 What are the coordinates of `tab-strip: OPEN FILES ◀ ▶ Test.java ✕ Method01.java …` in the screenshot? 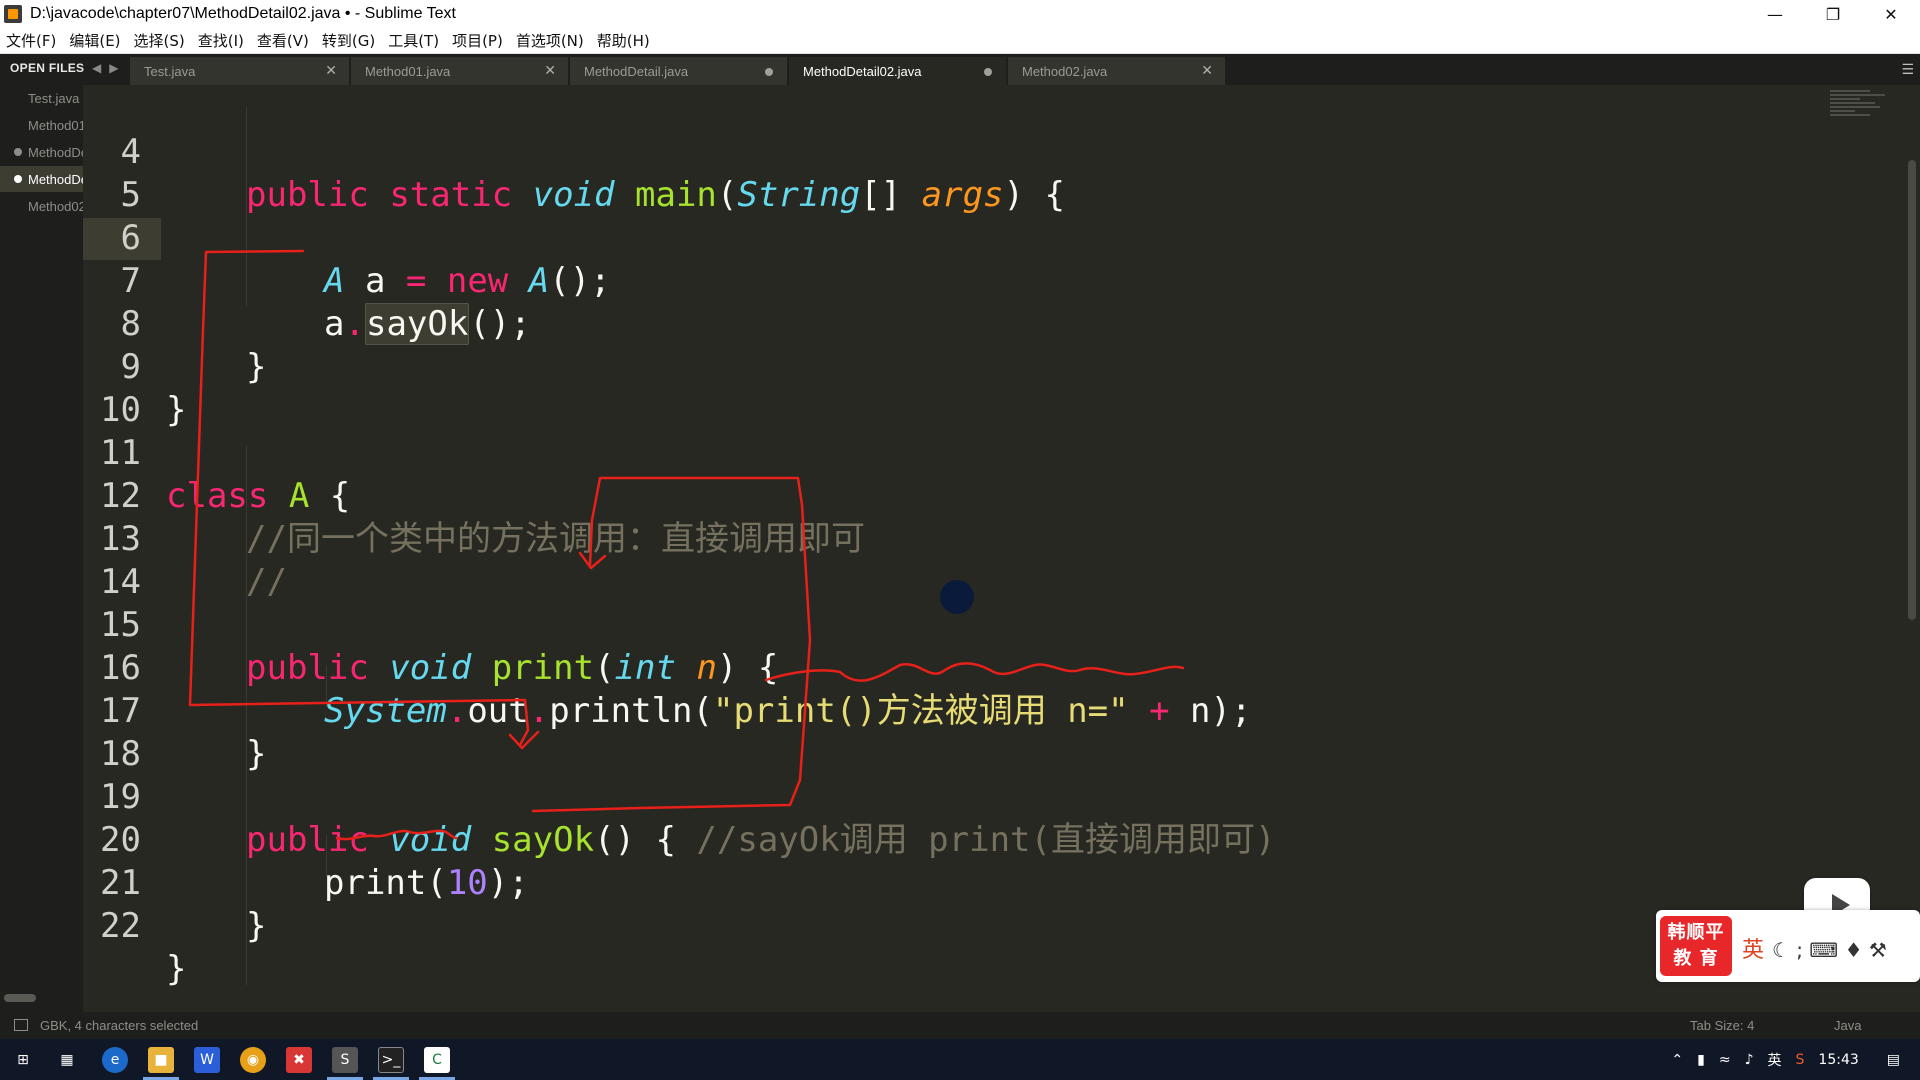 It's located at (960, 69).